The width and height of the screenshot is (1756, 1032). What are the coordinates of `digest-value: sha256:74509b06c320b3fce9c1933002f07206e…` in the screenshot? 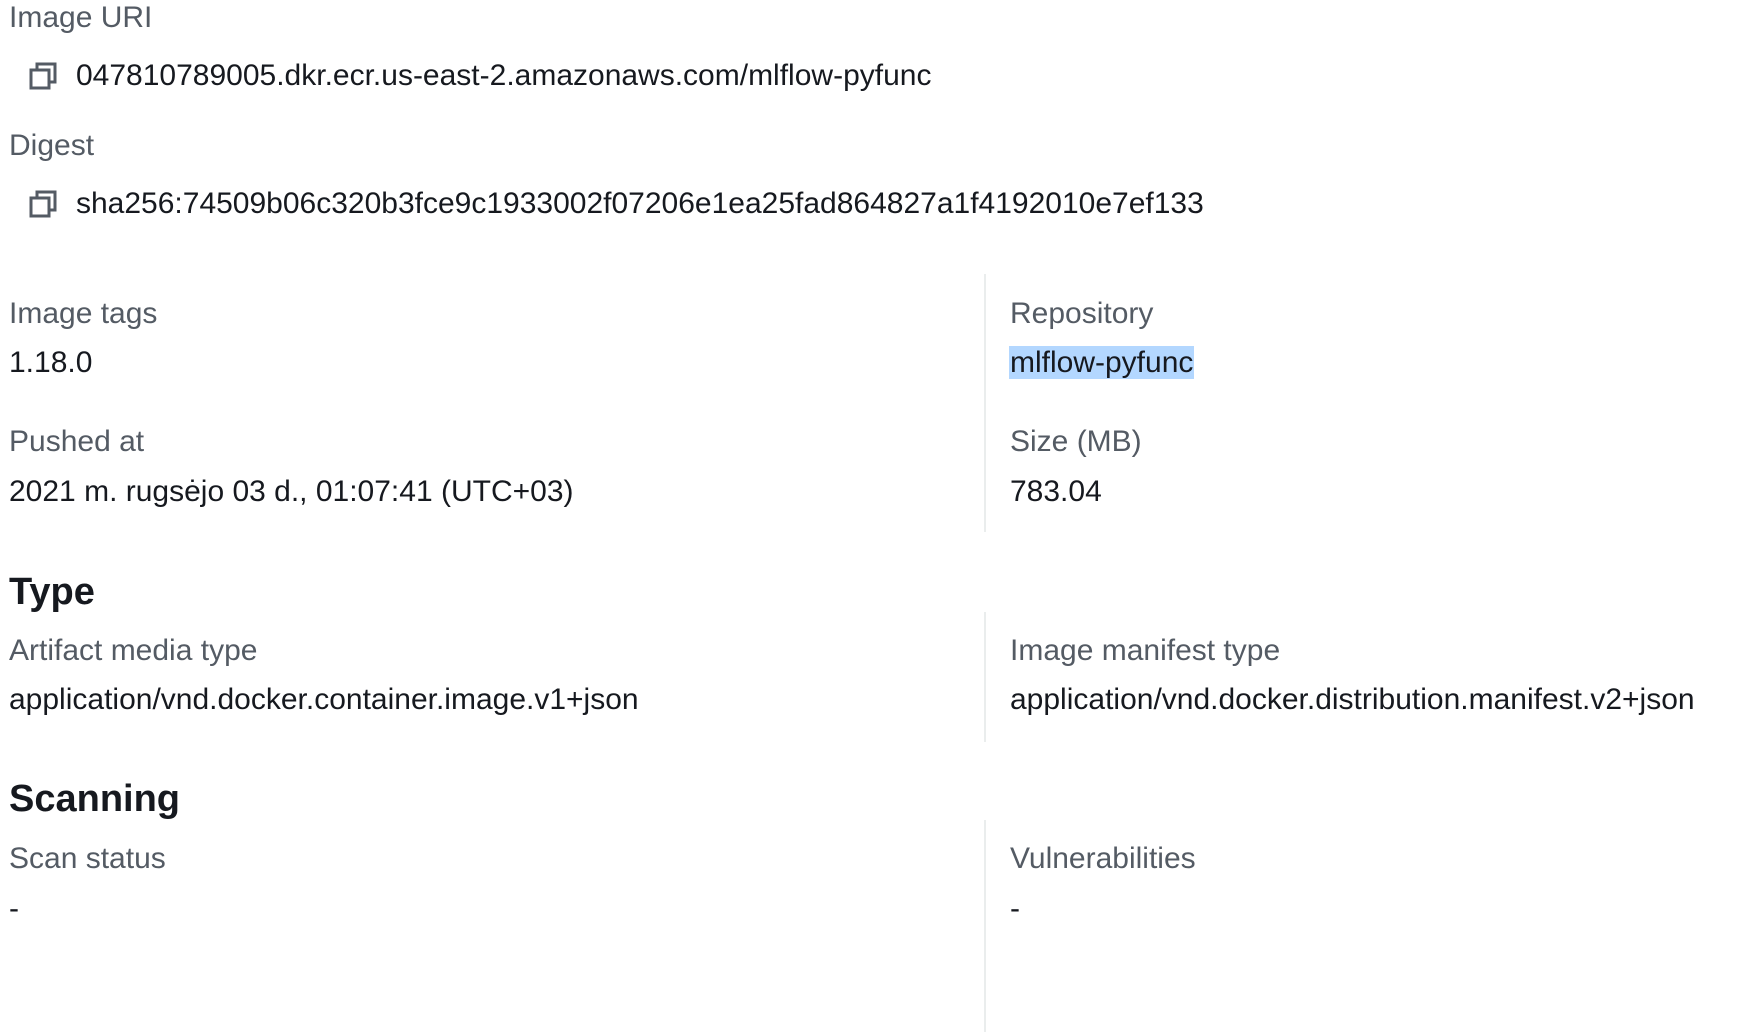 It's located at (640, 203).